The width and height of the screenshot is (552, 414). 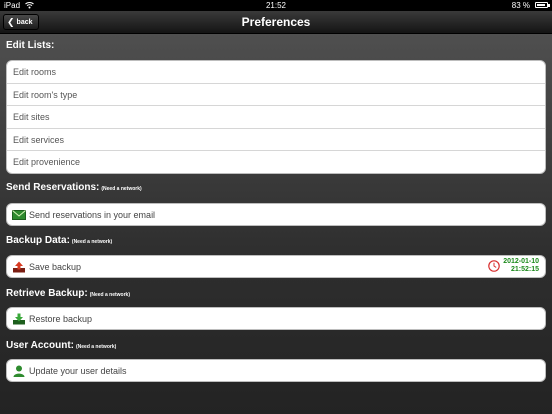 I want to click on send-reservations-group: Send reservations in your email, so click(x=276, y=214).